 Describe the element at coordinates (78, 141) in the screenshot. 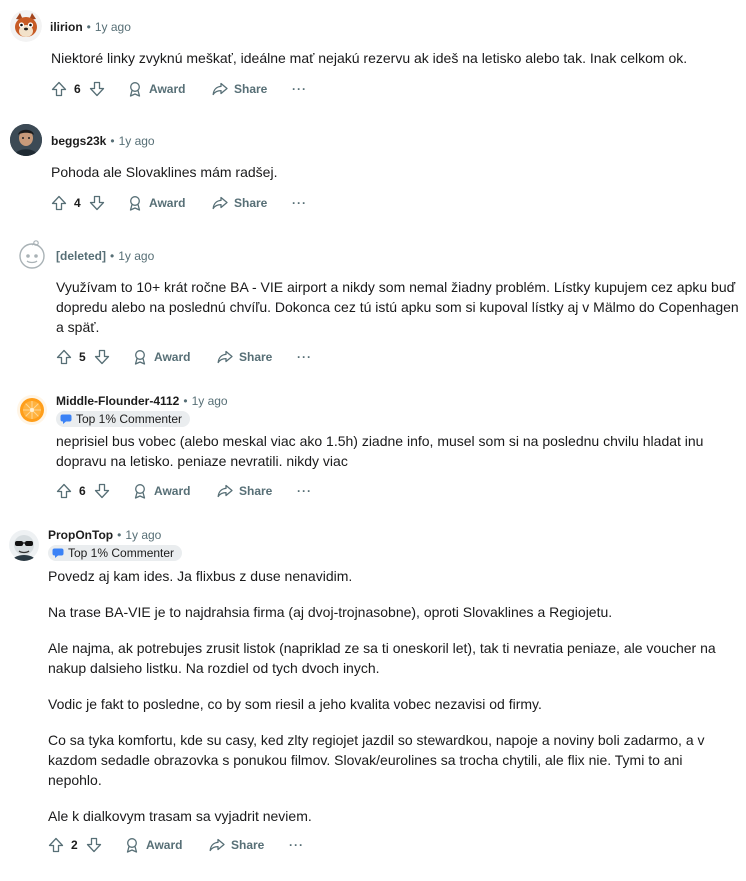

I see `author-name: beggs23k` at that location.